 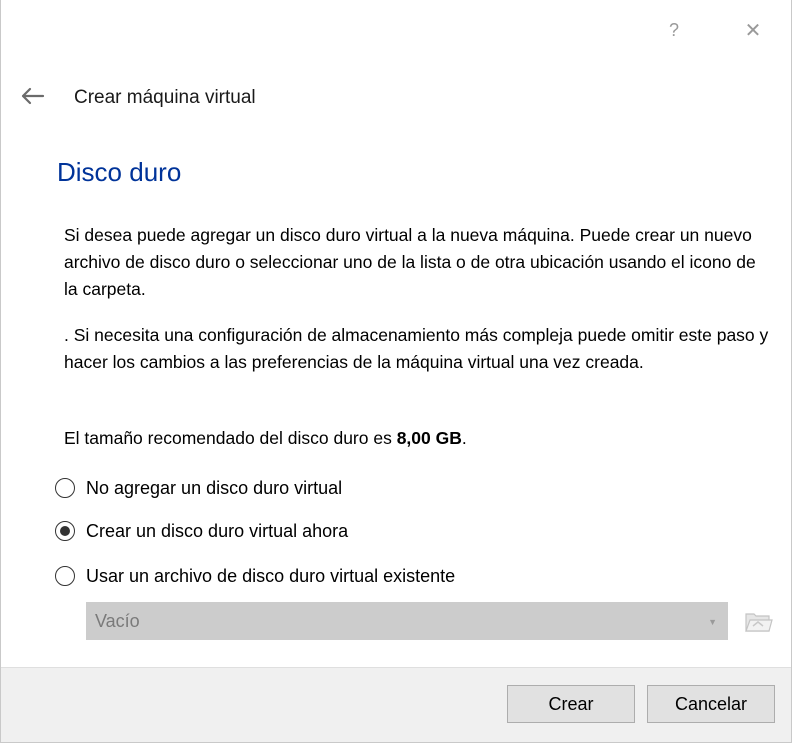 I want to click on back-button, so click(x=32, y=96).